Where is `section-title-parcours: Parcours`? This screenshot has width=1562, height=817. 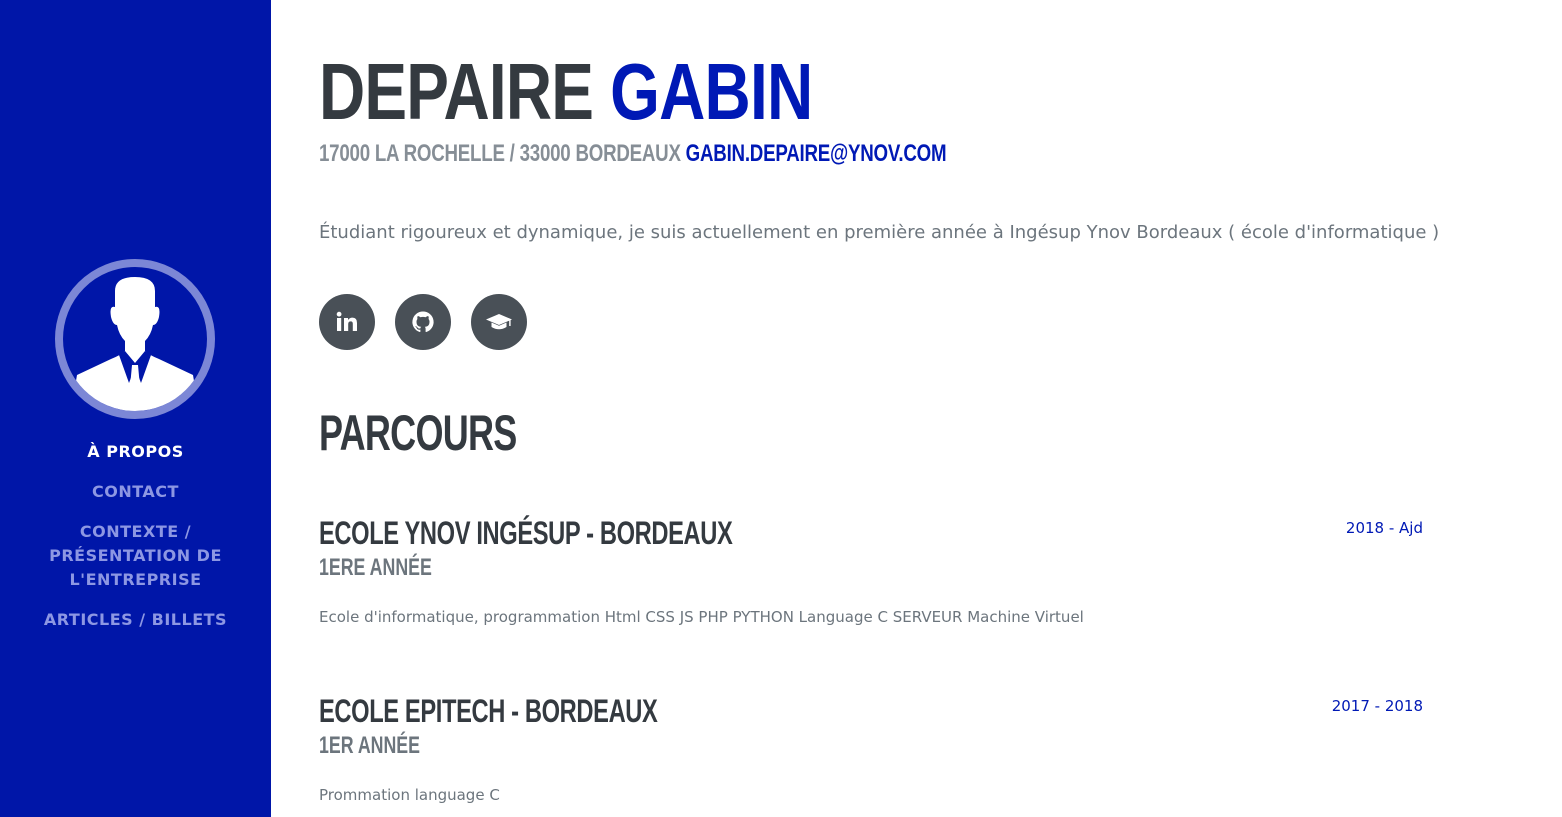
section-title-parcours: Parcours is located at coordinates (418, 433).